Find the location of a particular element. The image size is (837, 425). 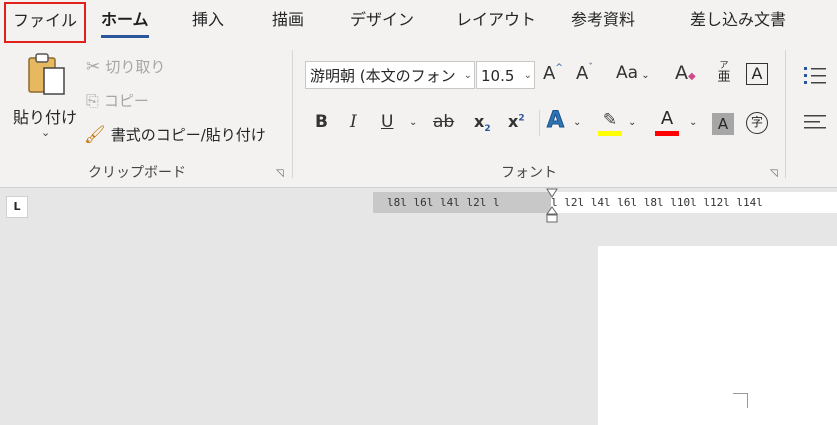

ribbon-tab-bar: ファイル ホーム 挿入 描画 デザイン レイアウト 参考資料 差し込み文書 is located at coordinates (418, 23).